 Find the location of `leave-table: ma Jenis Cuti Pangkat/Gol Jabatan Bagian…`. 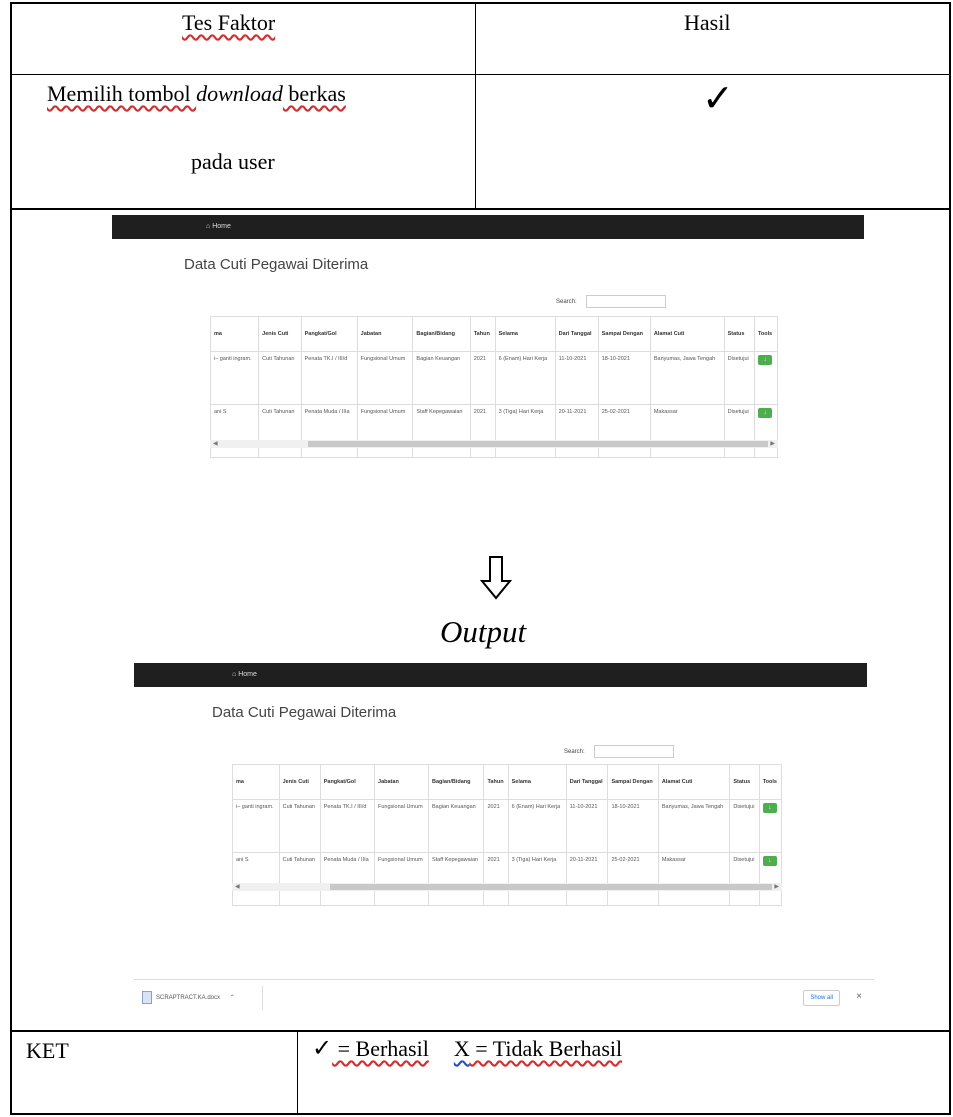

leave-table: ma Jenis Cuti Pangkat/Gol Jabatan Bagian… is located at coordinates (494, 387).